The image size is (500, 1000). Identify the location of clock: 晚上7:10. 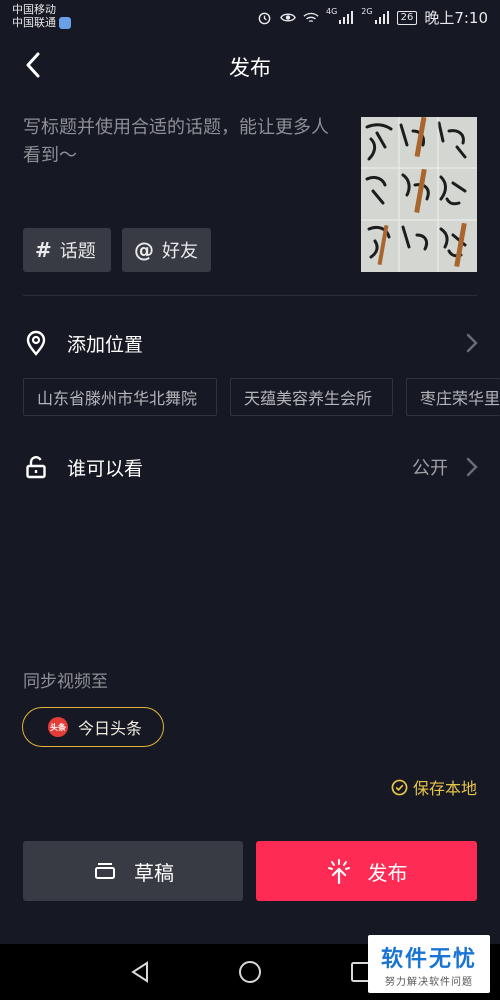
(456, 18).